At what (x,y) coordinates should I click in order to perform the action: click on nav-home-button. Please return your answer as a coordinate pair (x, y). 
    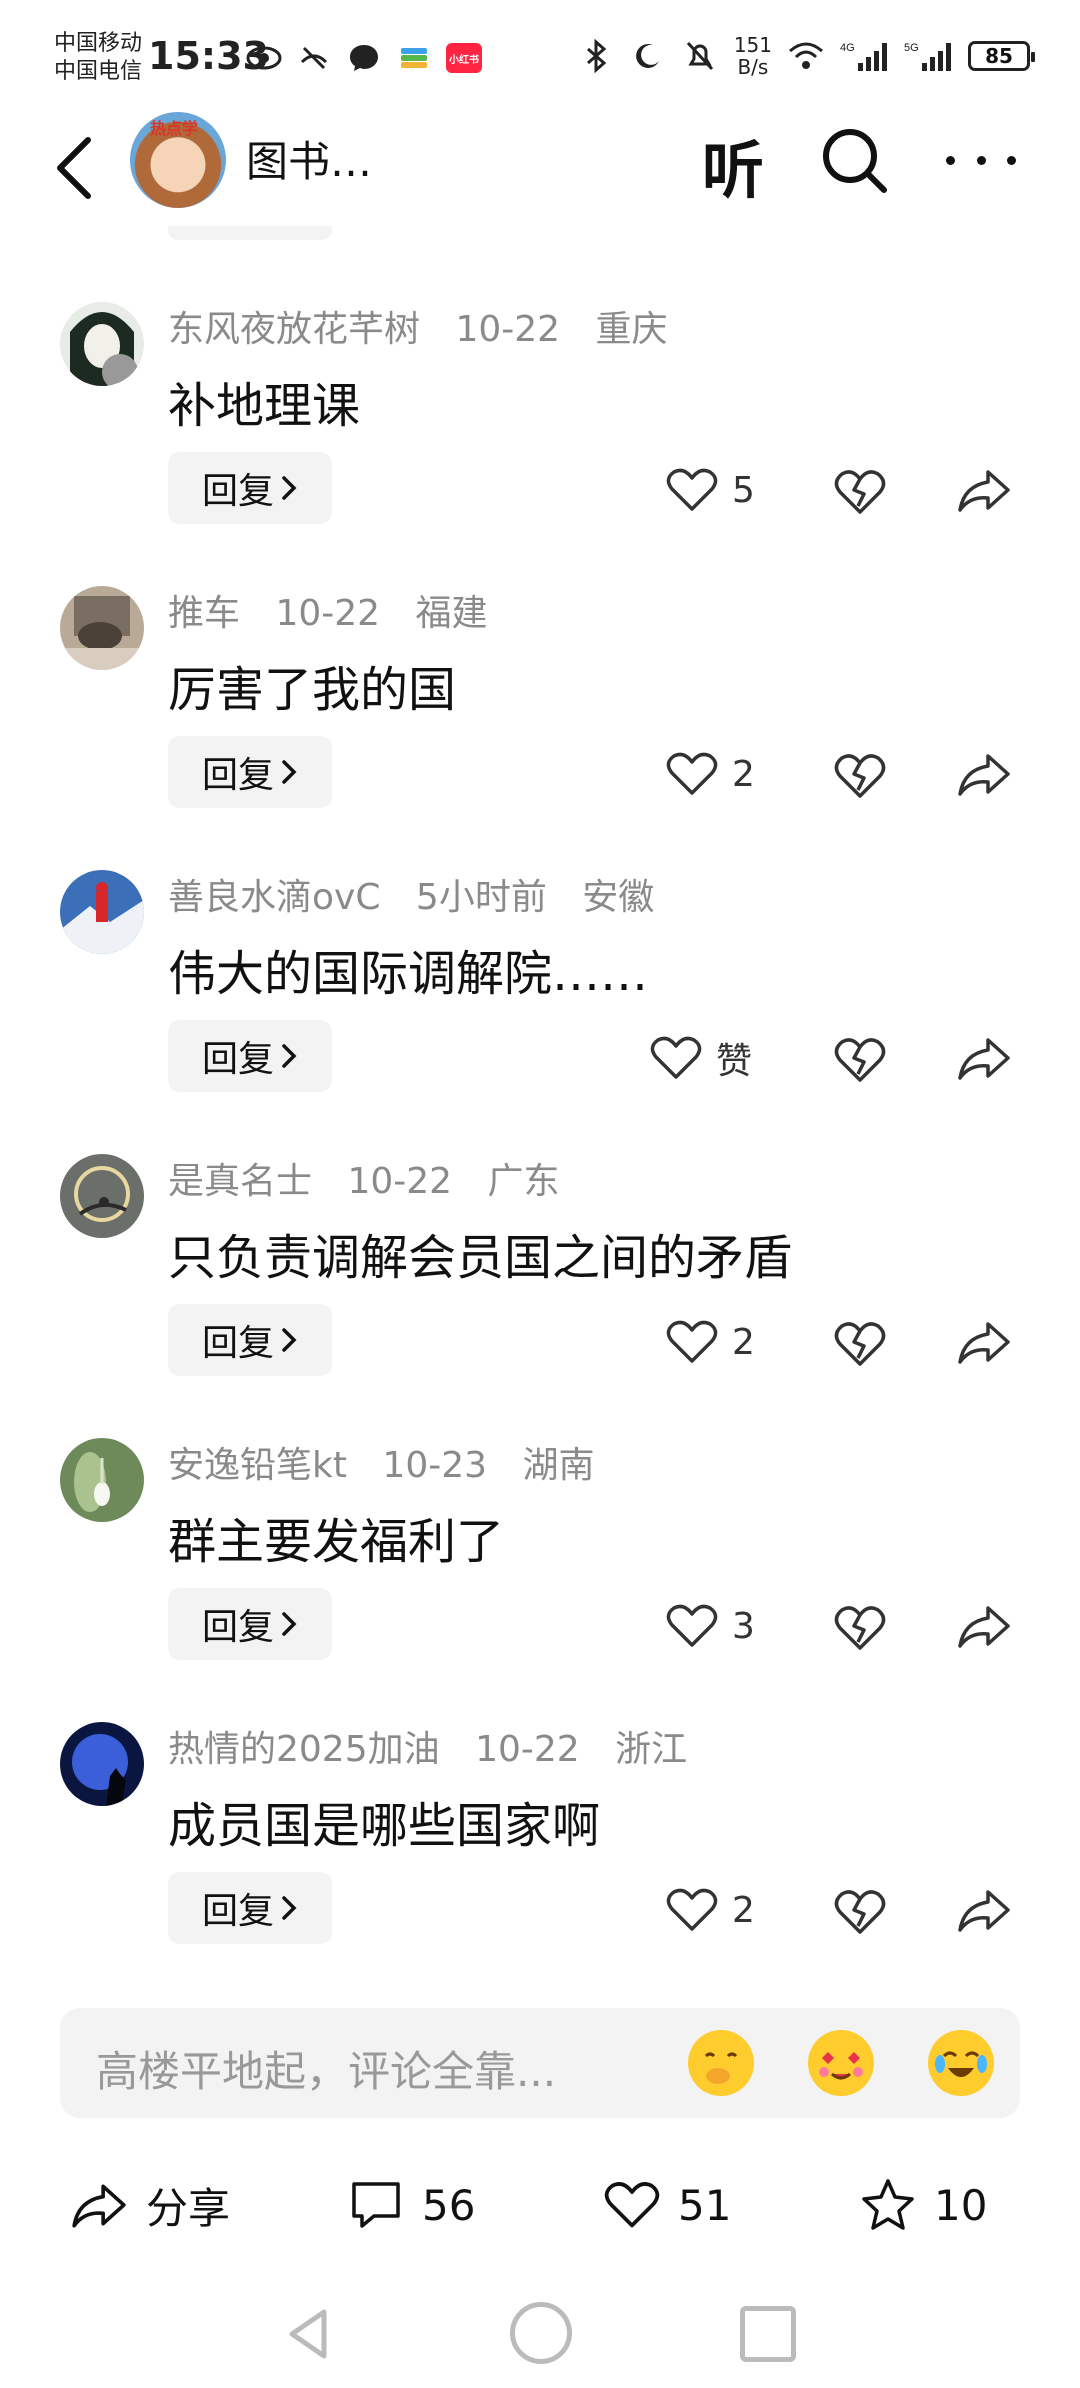
    Looking at the image, I should click on (541, 2333).